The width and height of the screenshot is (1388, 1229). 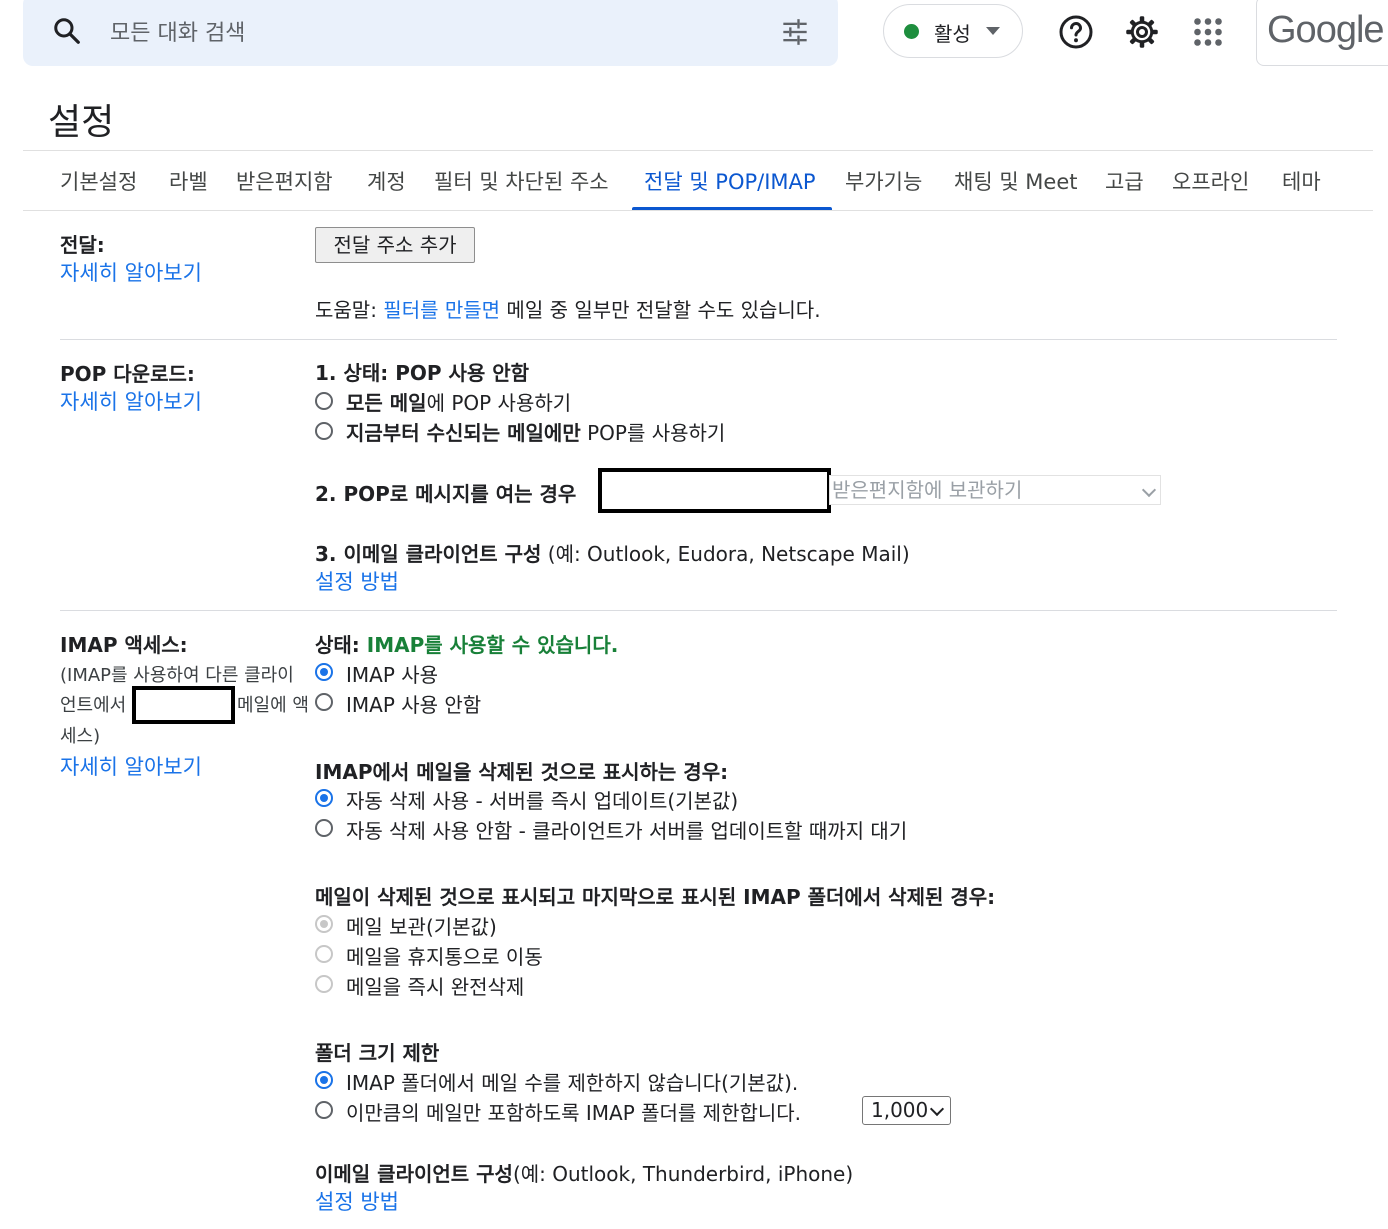 What do you see at coordinates (1326, 30) in the screenshot?
I see `google-logo: Google` at bounding box center [1326, 30].